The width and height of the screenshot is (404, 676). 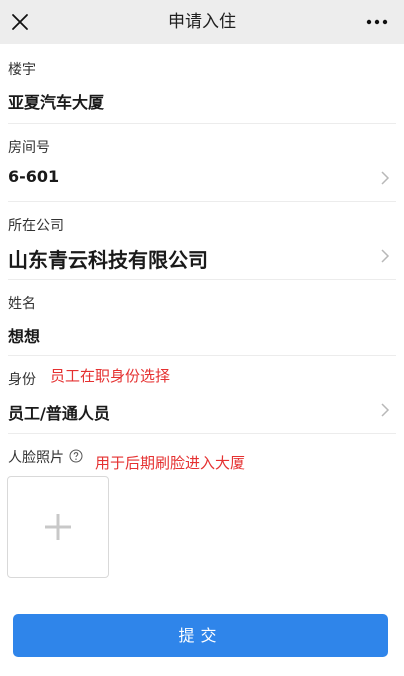 I want to click on company-field: 所在公司 山东青云科技有限公司, so click(x=202, y=241).